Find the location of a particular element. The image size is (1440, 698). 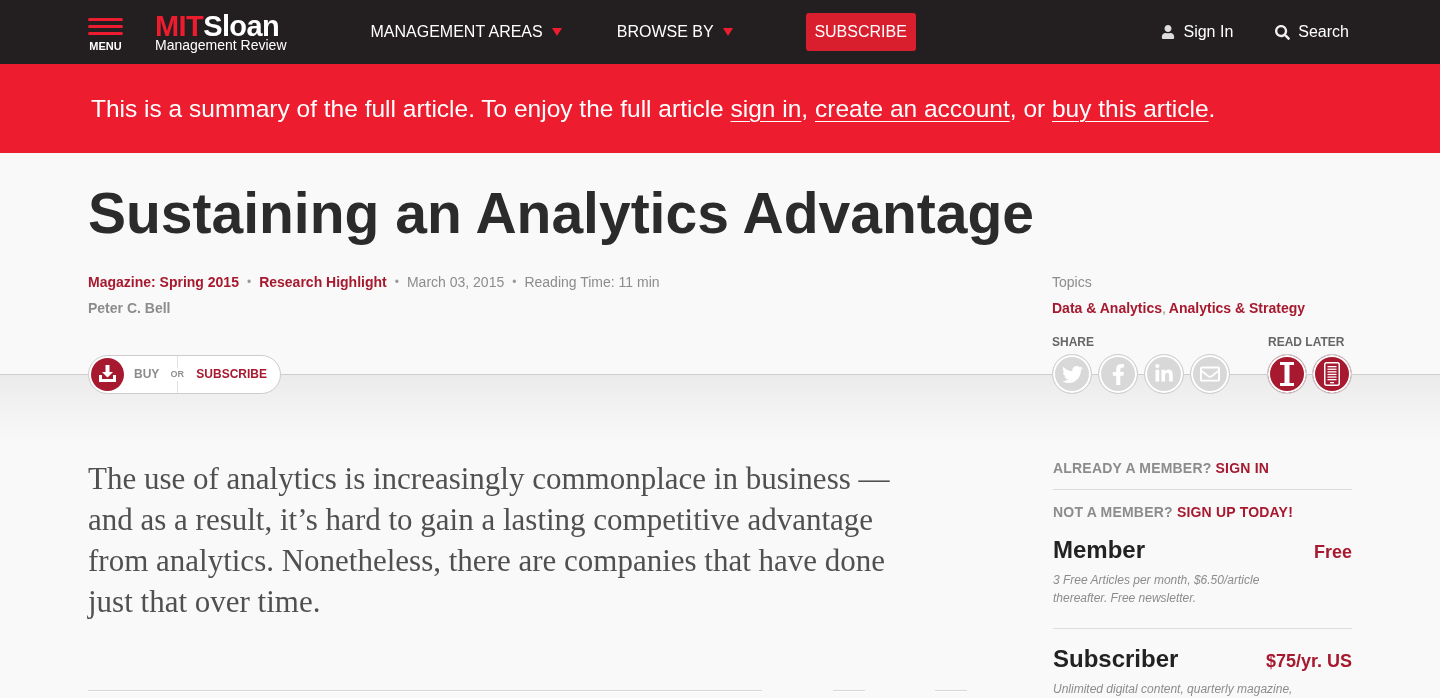

f-logo-share-icon is located at coordinates (1118, 374).